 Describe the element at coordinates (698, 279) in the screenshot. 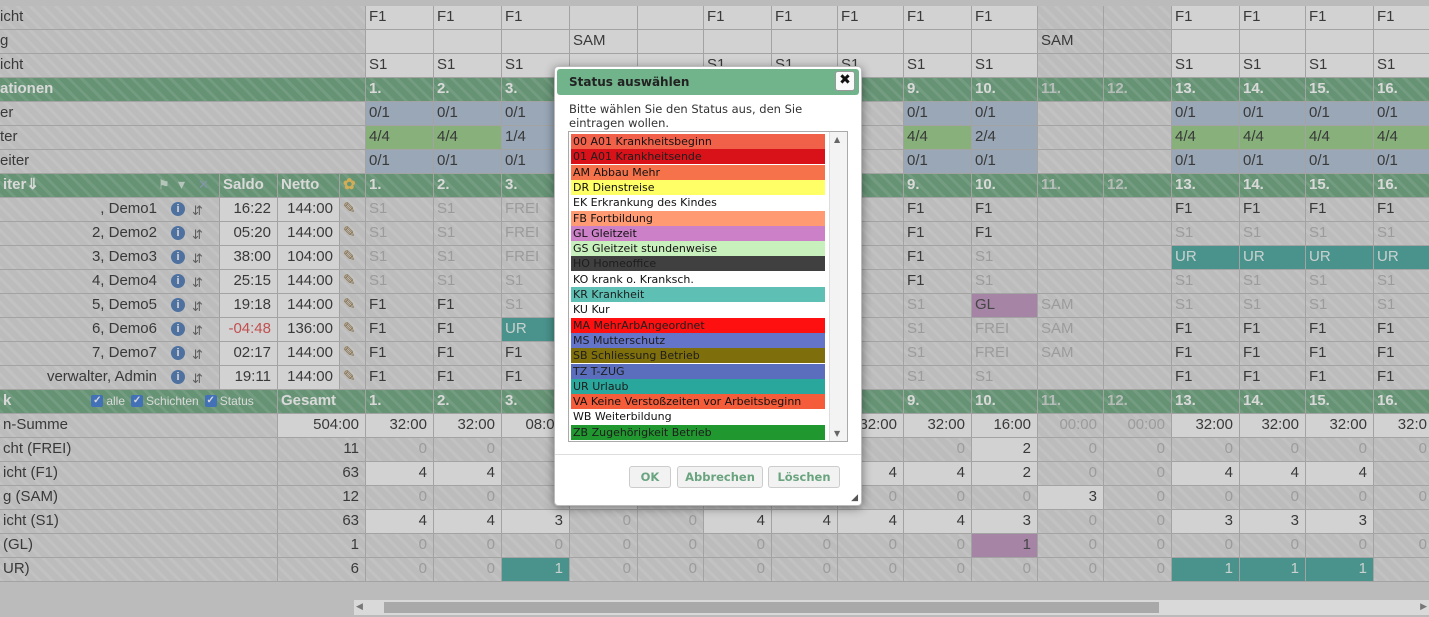

I see `status-option: KO krank o. Kranksch.` at that location.